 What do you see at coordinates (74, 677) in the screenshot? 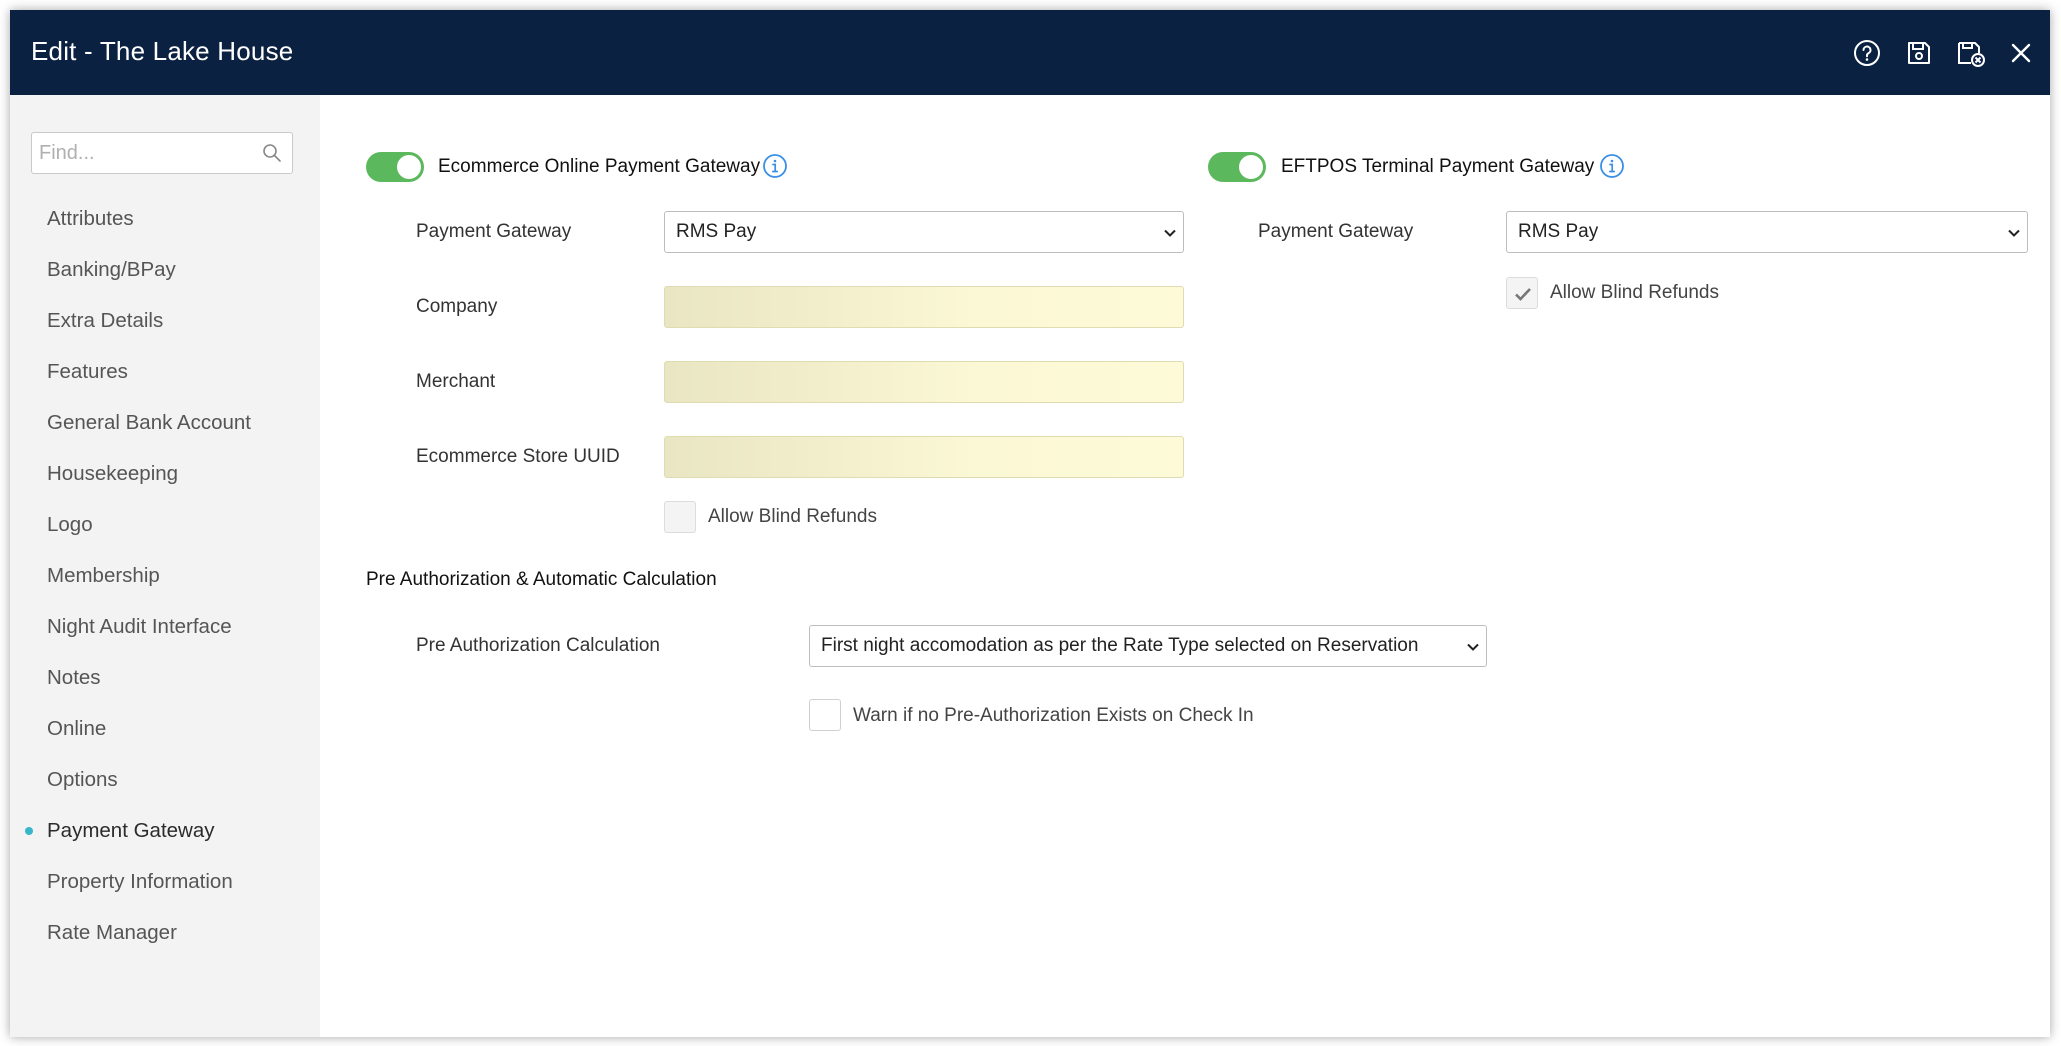
I see `sidebar-item-label: Notes` at bounding box center [74, 677].